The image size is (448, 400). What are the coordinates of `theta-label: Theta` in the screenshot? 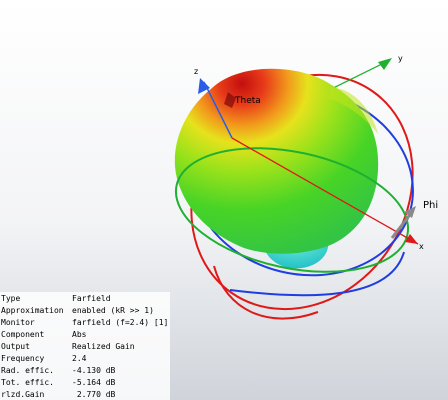 It's located at (247, 101).